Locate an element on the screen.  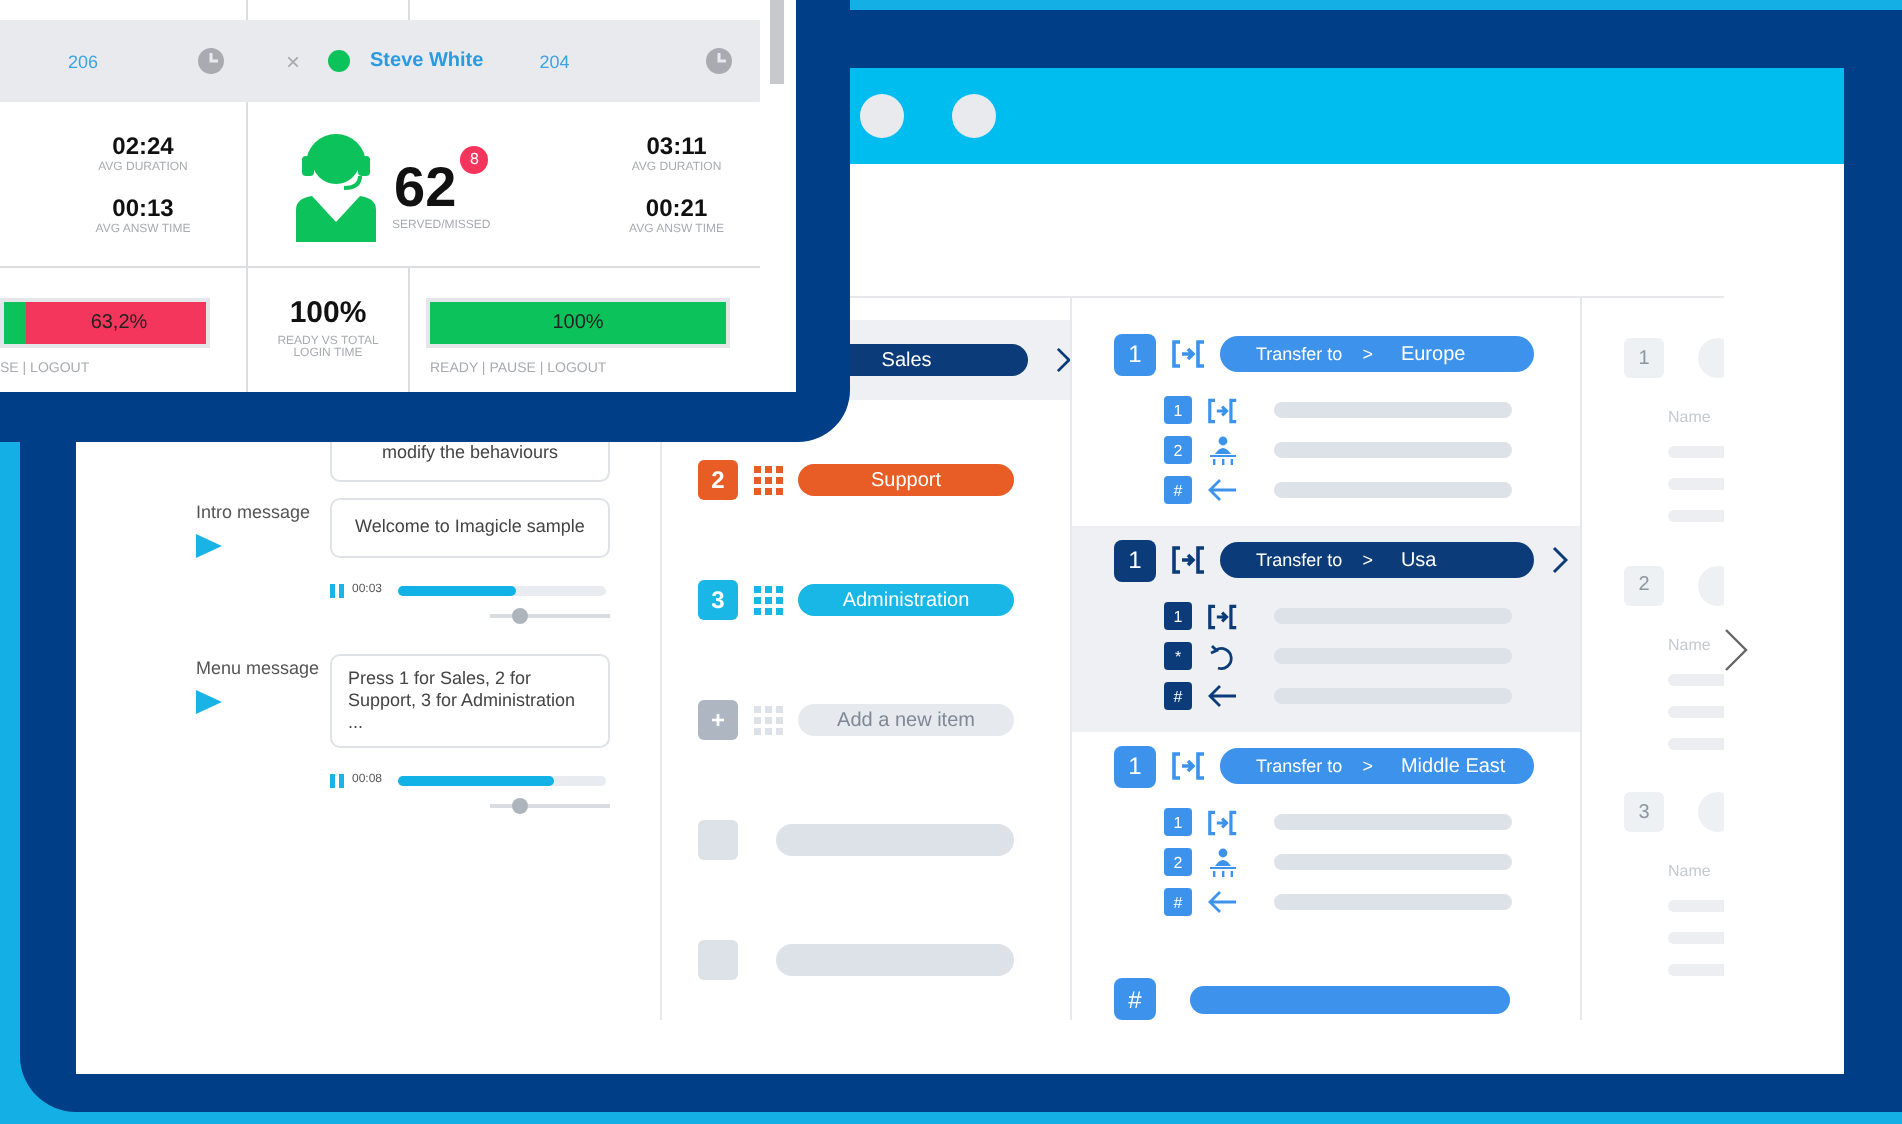
detail-number: 2 is located at coordinates (1644, 585).